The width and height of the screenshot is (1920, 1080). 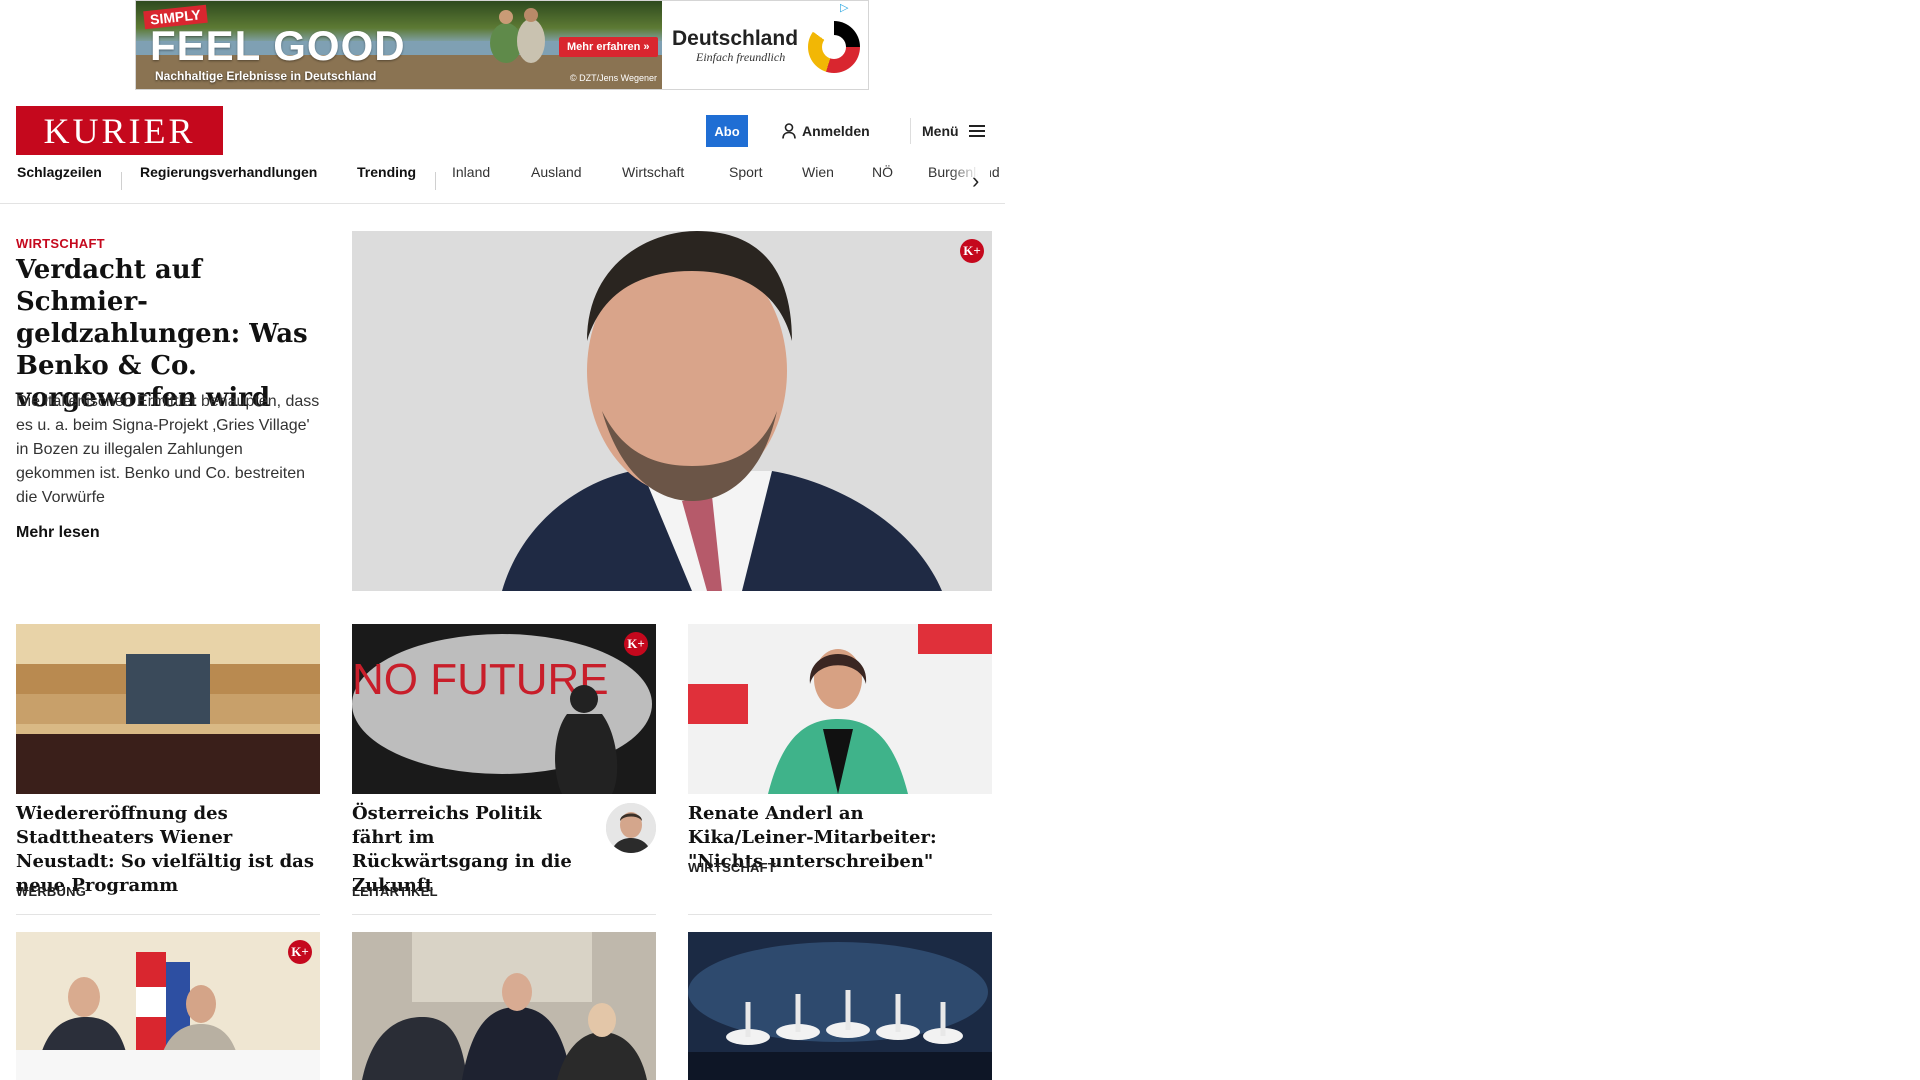 What do you see at coordinates (228, 184) in the screenshot?
I see `nav-item-regierungsverhandlungen: Regierungsverhandlungen` at bounding box center [228, 184].